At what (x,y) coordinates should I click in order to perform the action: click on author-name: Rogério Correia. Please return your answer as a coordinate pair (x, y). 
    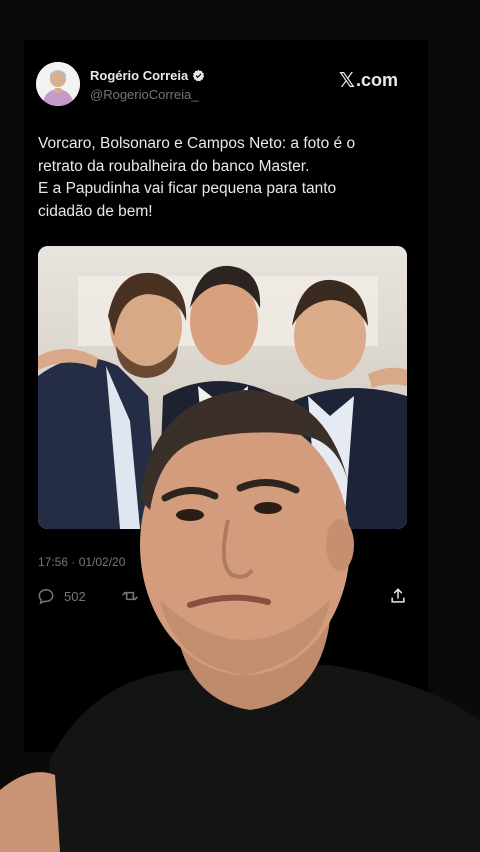
    Looking at the image, I should click on (139, 75).